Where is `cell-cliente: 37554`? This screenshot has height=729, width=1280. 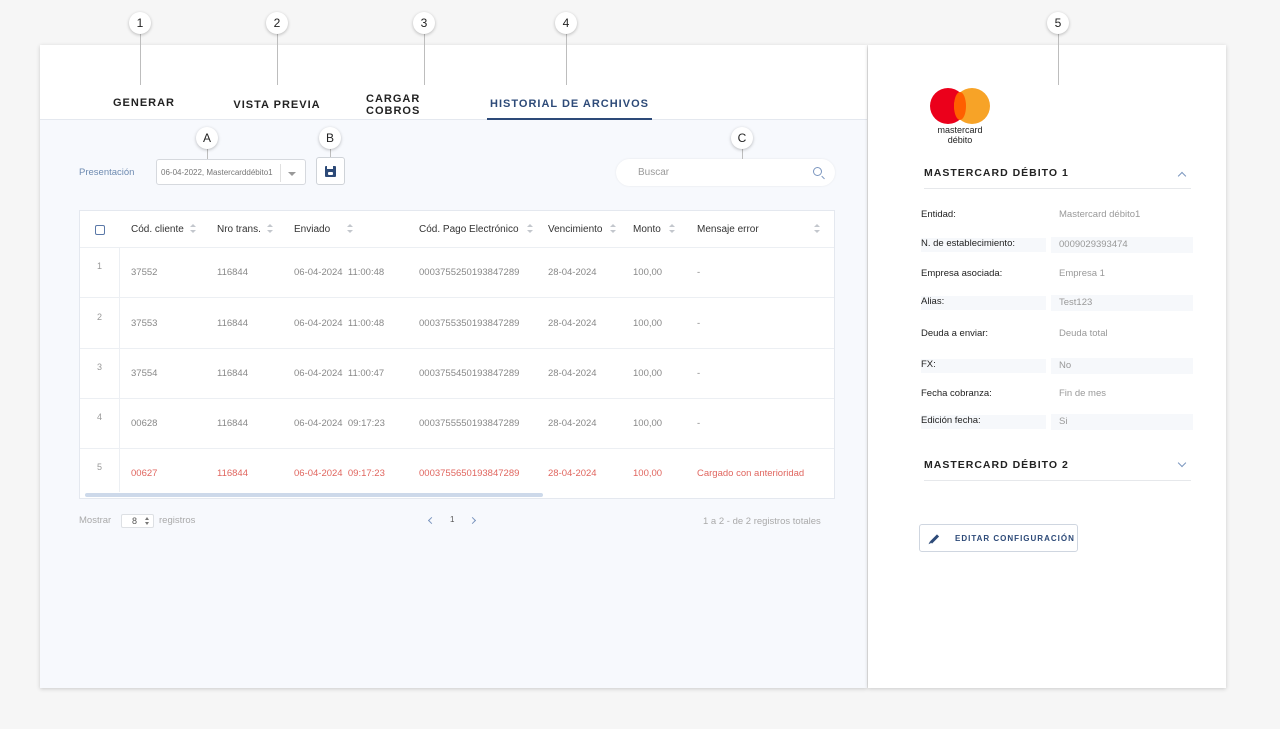 cell-cliente: 37554 is located at coordinates (144, 373).